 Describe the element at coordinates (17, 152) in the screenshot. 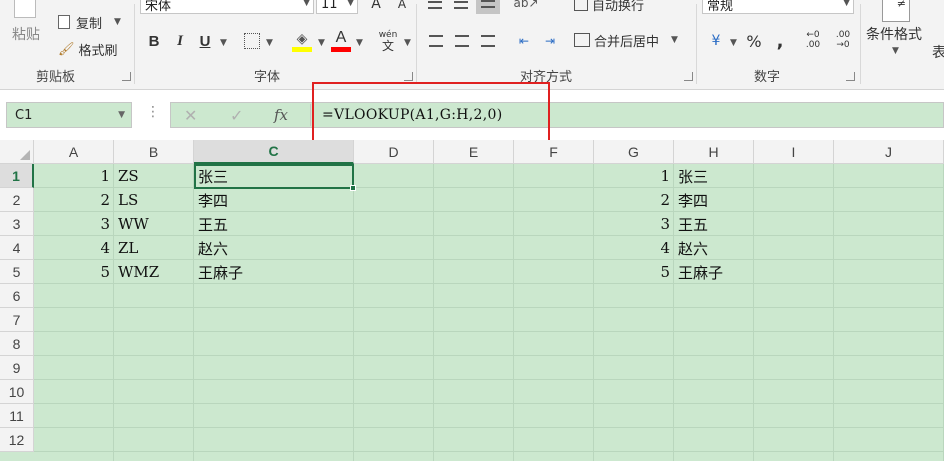

I see `select-all-corner` at that location.